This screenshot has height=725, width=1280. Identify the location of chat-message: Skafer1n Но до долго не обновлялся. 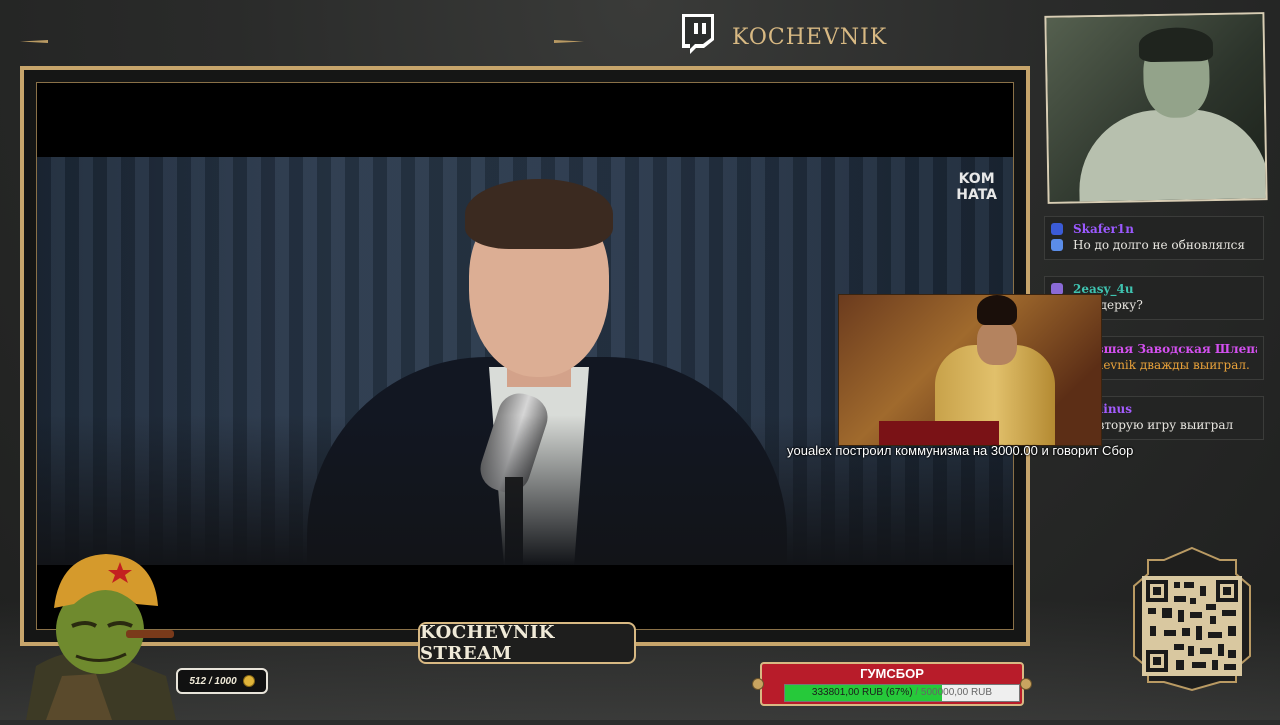
(1154, 238).